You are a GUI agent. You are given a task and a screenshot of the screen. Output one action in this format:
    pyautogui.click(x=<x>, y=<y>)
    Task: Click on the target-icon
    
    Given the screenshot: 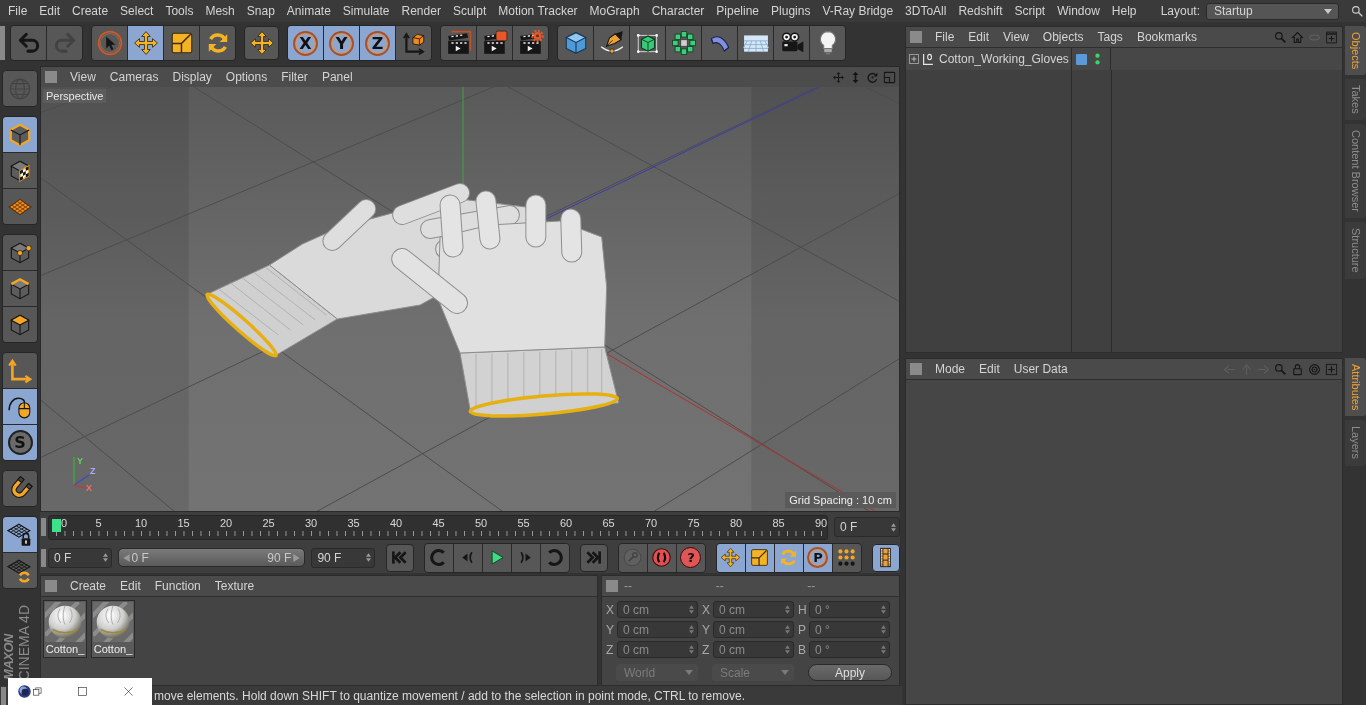 What is the action you would take?
    pyautogui.click(x=1314, y=369)
    